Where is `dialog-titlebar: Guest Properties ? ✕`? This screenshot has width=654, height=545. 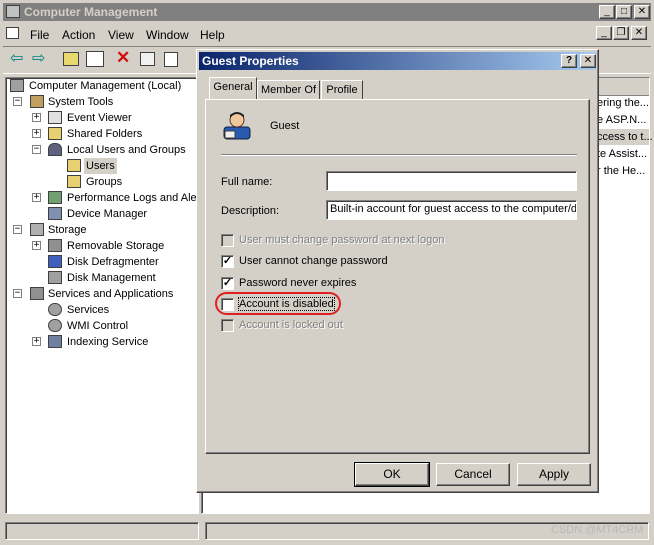 dialog-titlebar: Guest Properties ? ✕ is located at coordinates (397, 61).